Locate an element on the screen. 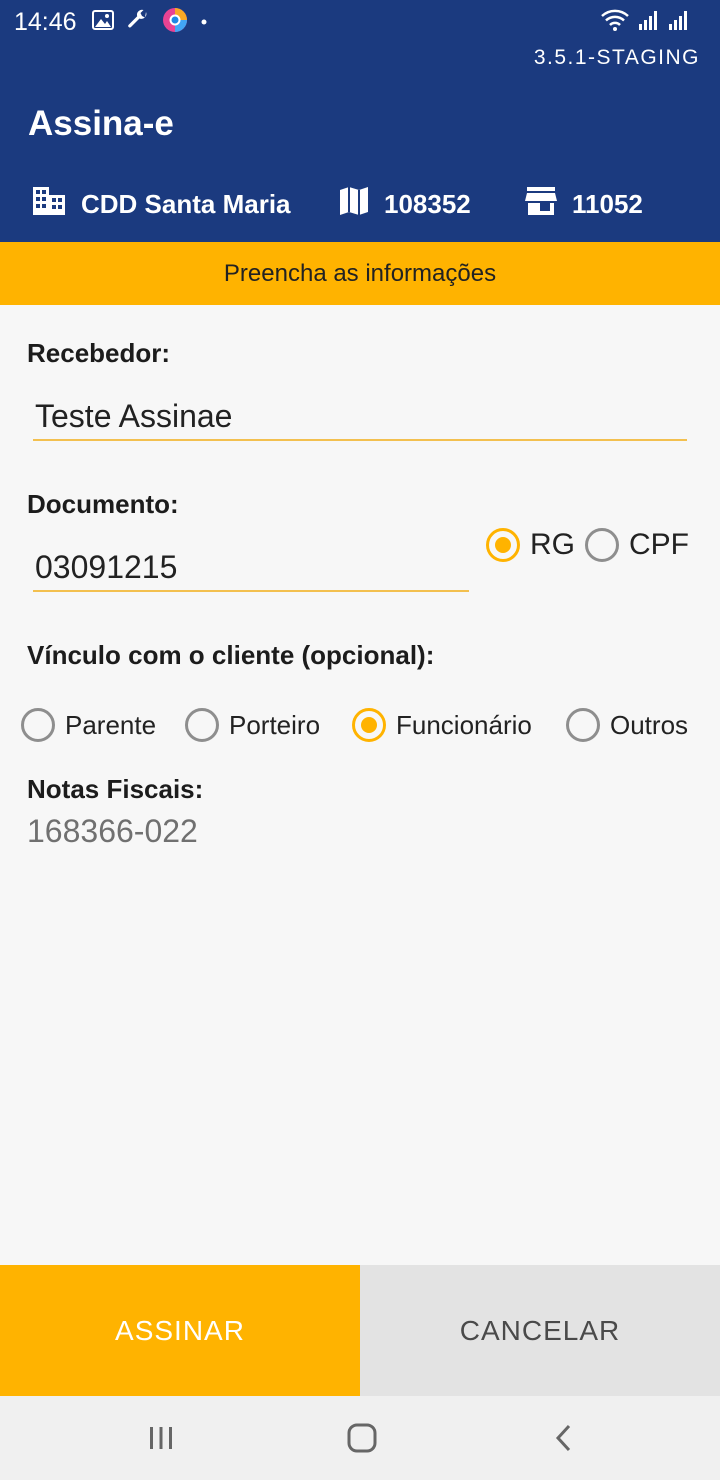 Image resolution: width=720 pixels, height=1480 pixels. relation-label: Vínculo com o cliente (opcional): is located at coordinates (231, 655).